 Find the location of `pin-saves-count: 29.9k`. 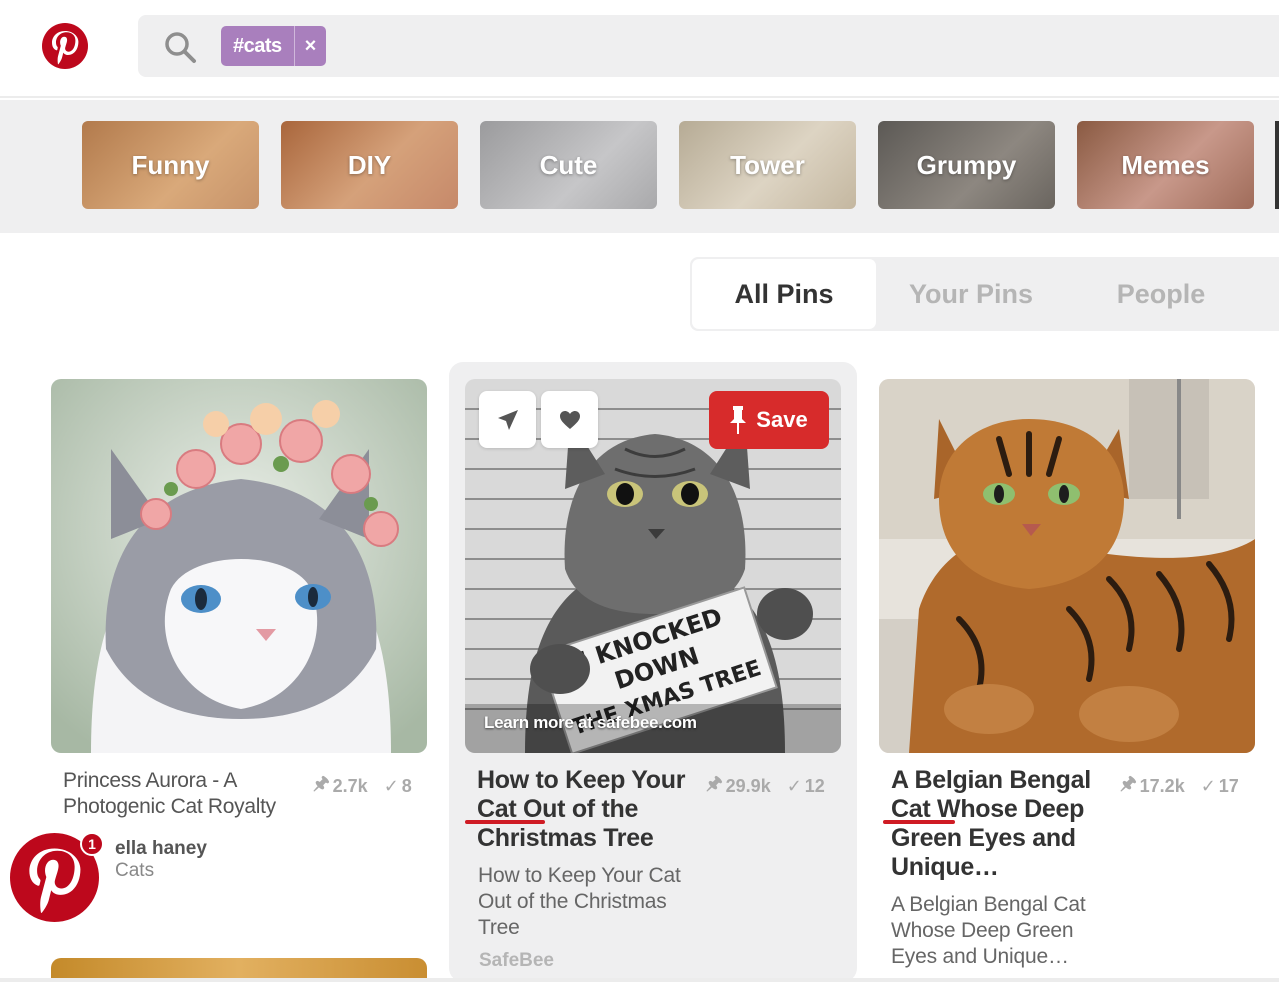

pin-saves-count: 29.9k is located at coordinates (748, 785).